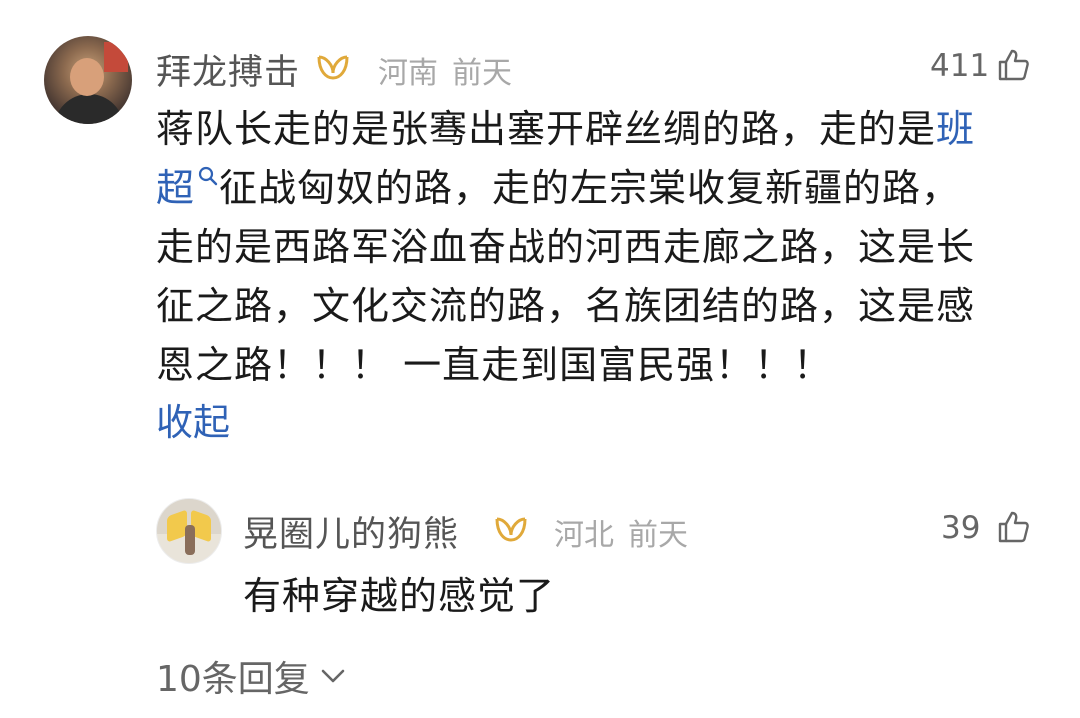 This screenshot has width=1080, height=718. I want to click on comment-author-name: 拜龙搏击, so click(228, 69).